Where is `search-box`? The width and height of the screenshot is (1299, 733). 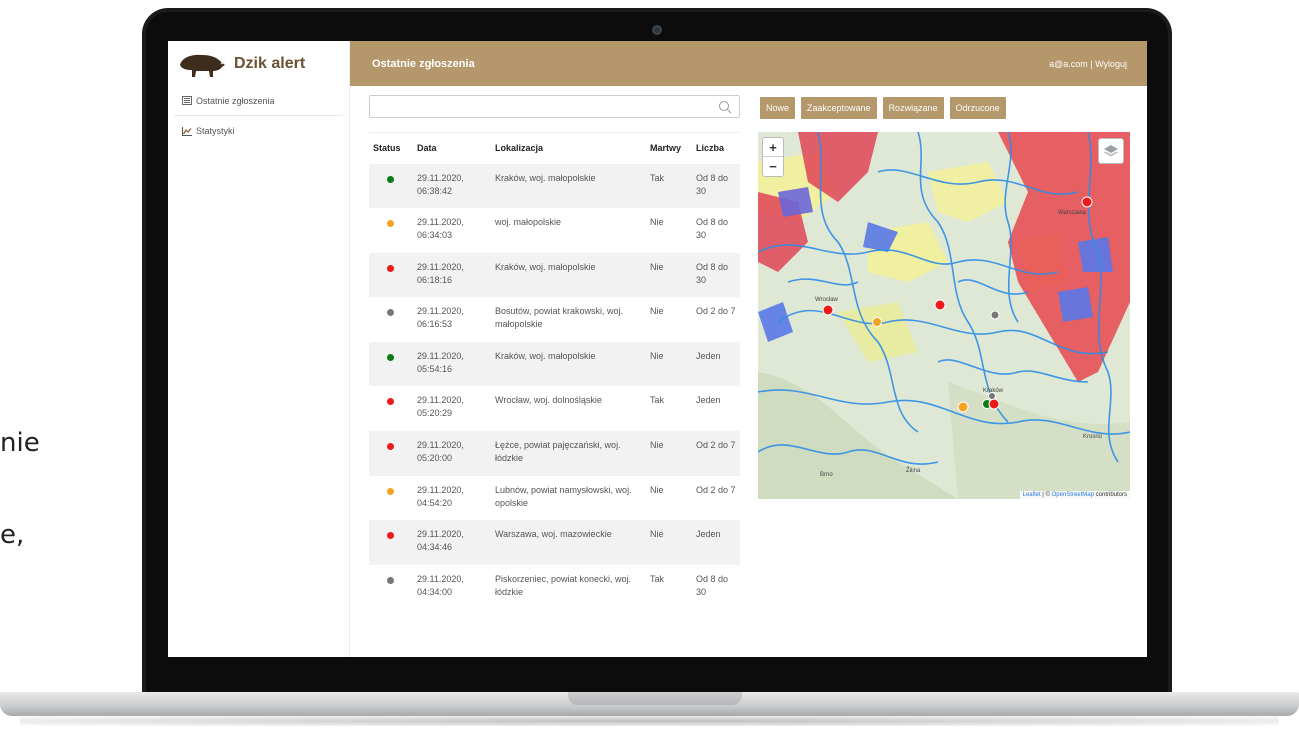
search-box is located at coordinates (554, 106).